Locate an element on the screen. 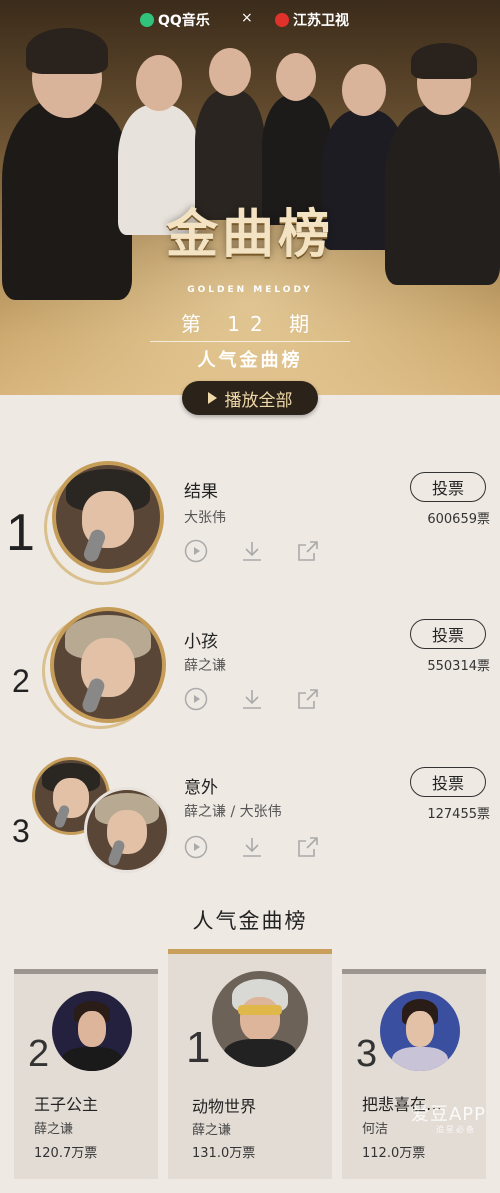 This screenshot has height=1193, width=500. popular-section-title: 人气金曲榜 is located at coordinates (250, 921).